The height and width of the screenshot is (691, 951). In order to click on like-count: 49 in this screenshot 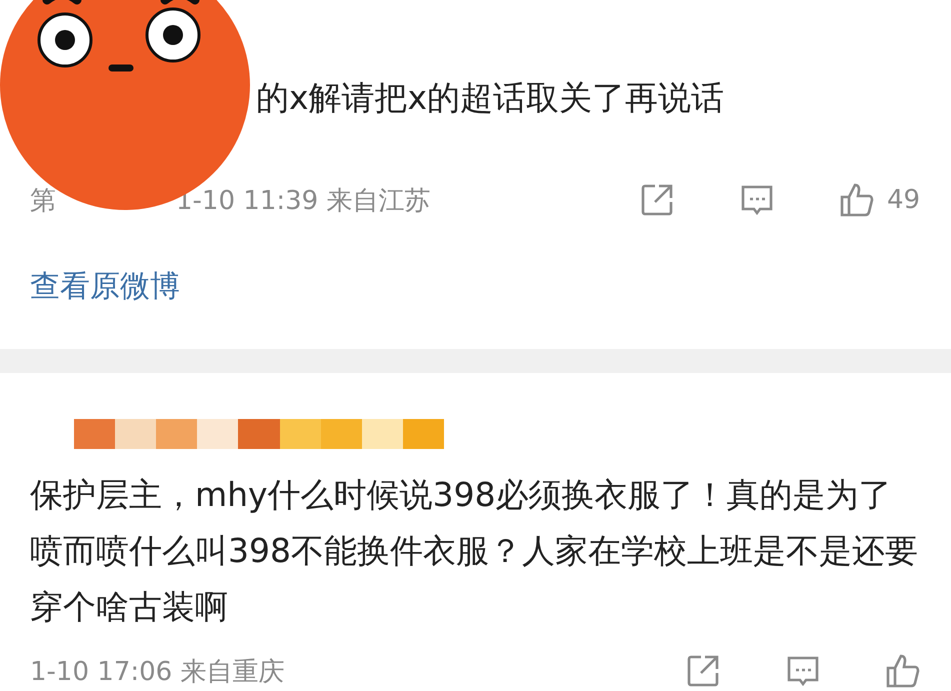, I will do `click(904, 200)`.